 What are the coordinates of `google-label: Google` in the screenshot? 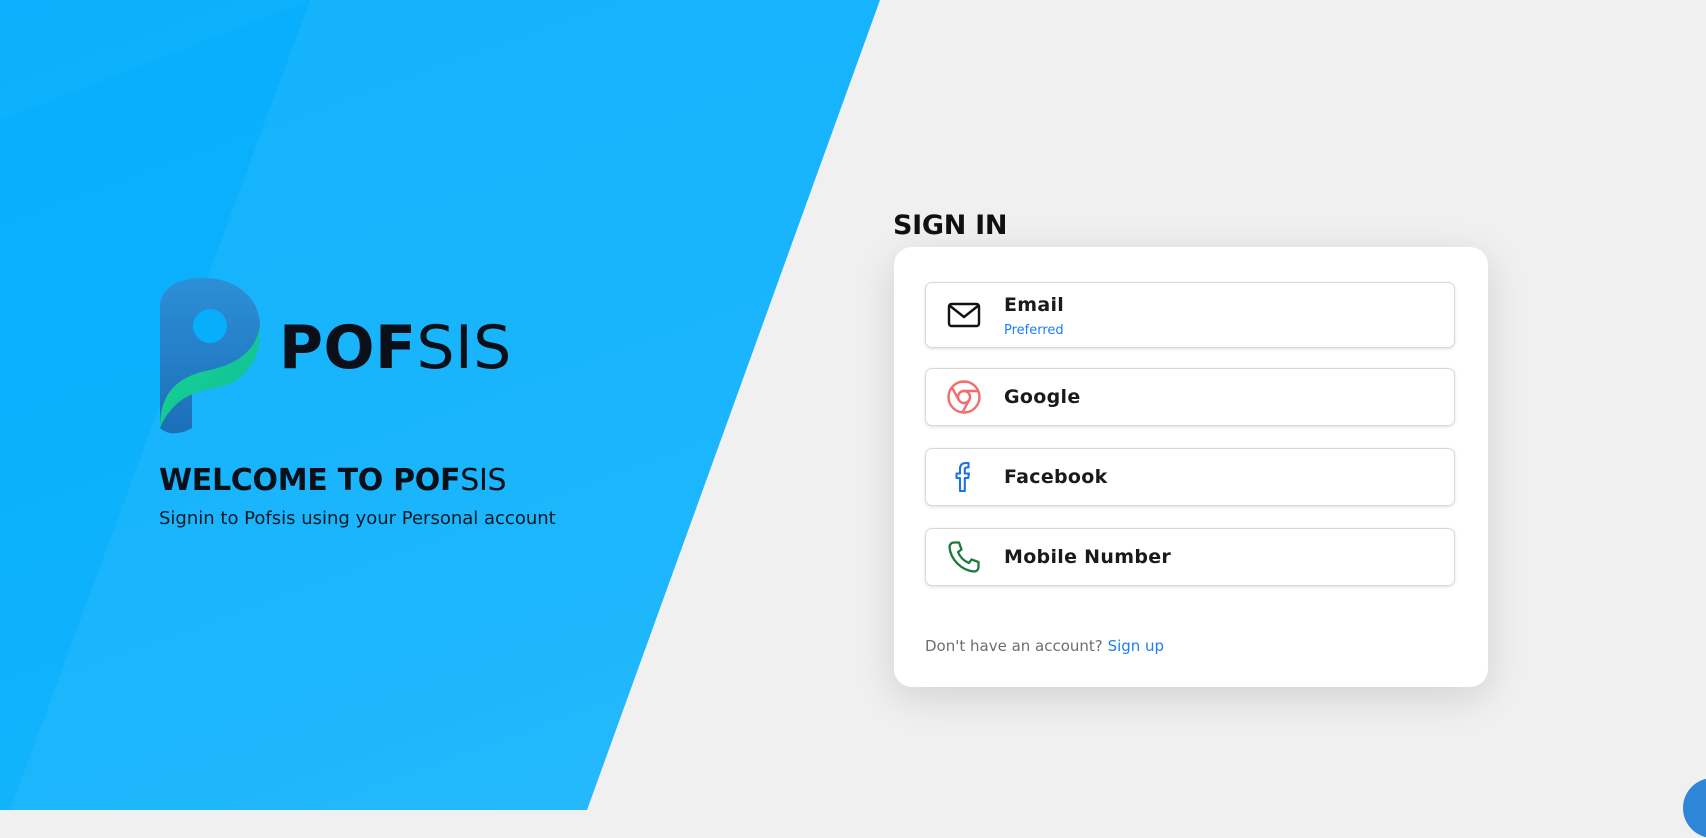 It's located at (1042, 397).